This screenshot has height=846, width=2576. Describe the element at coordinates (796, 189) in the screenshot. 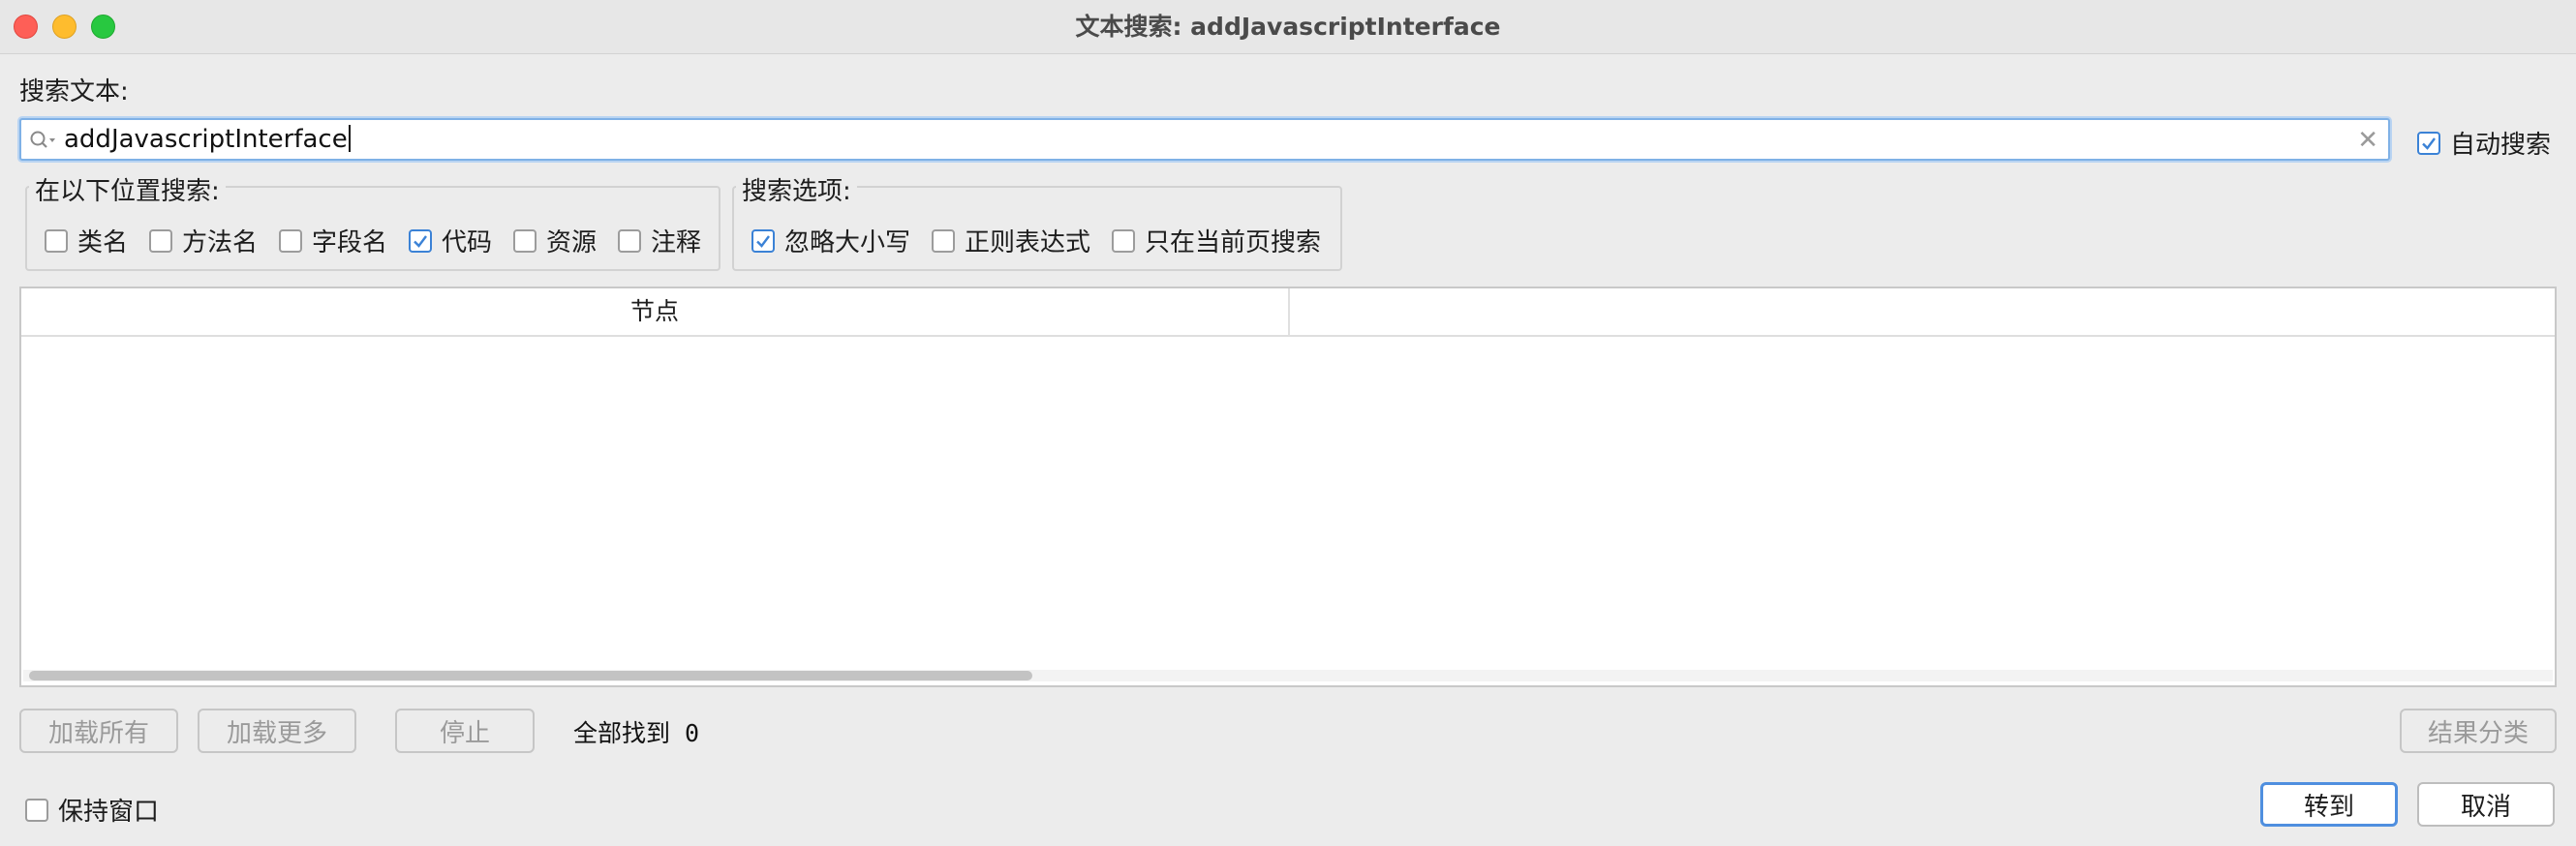

I see `search-options-legend: 搜索选项:` at that location.